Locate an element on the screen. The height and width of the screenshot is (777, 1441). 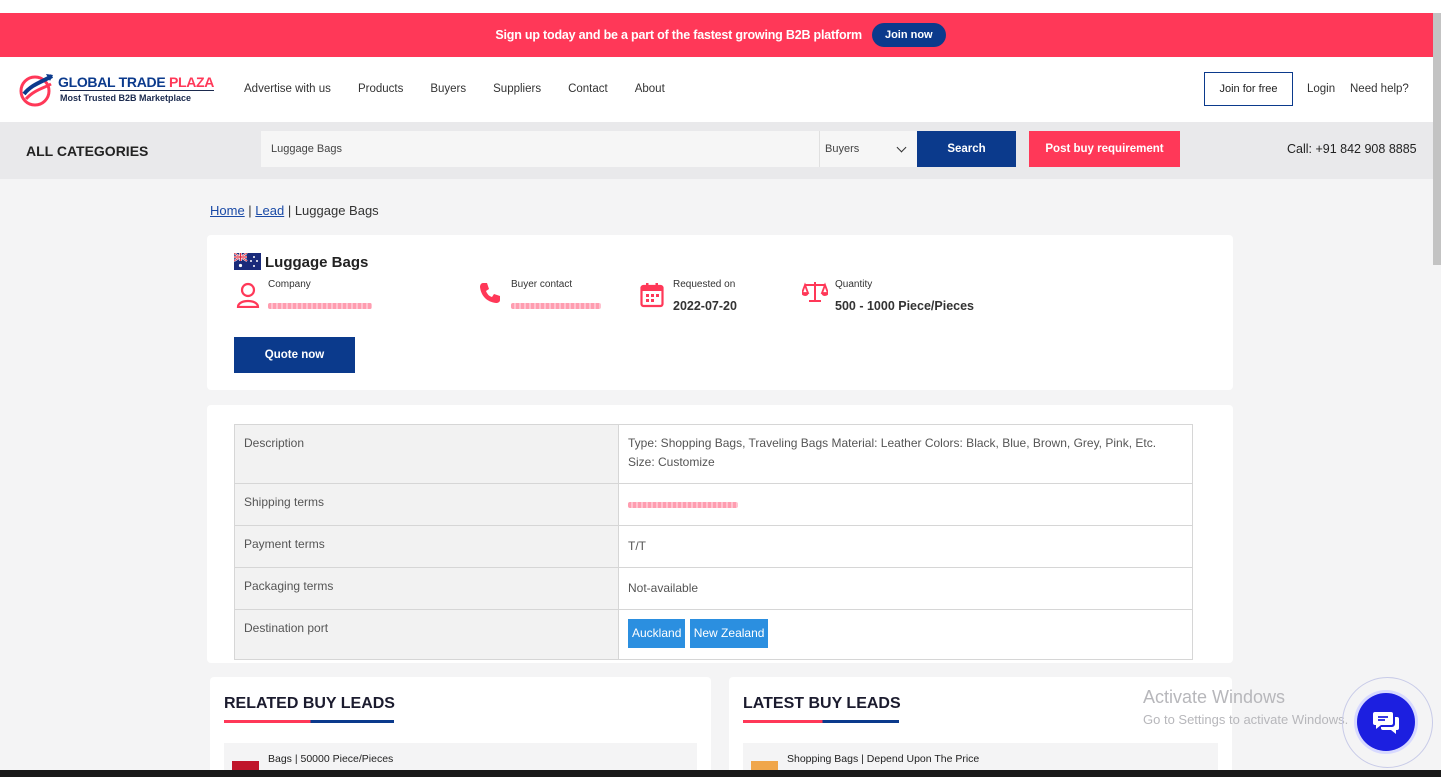
join-now-button: Join now is located at coordinates (908, 35).